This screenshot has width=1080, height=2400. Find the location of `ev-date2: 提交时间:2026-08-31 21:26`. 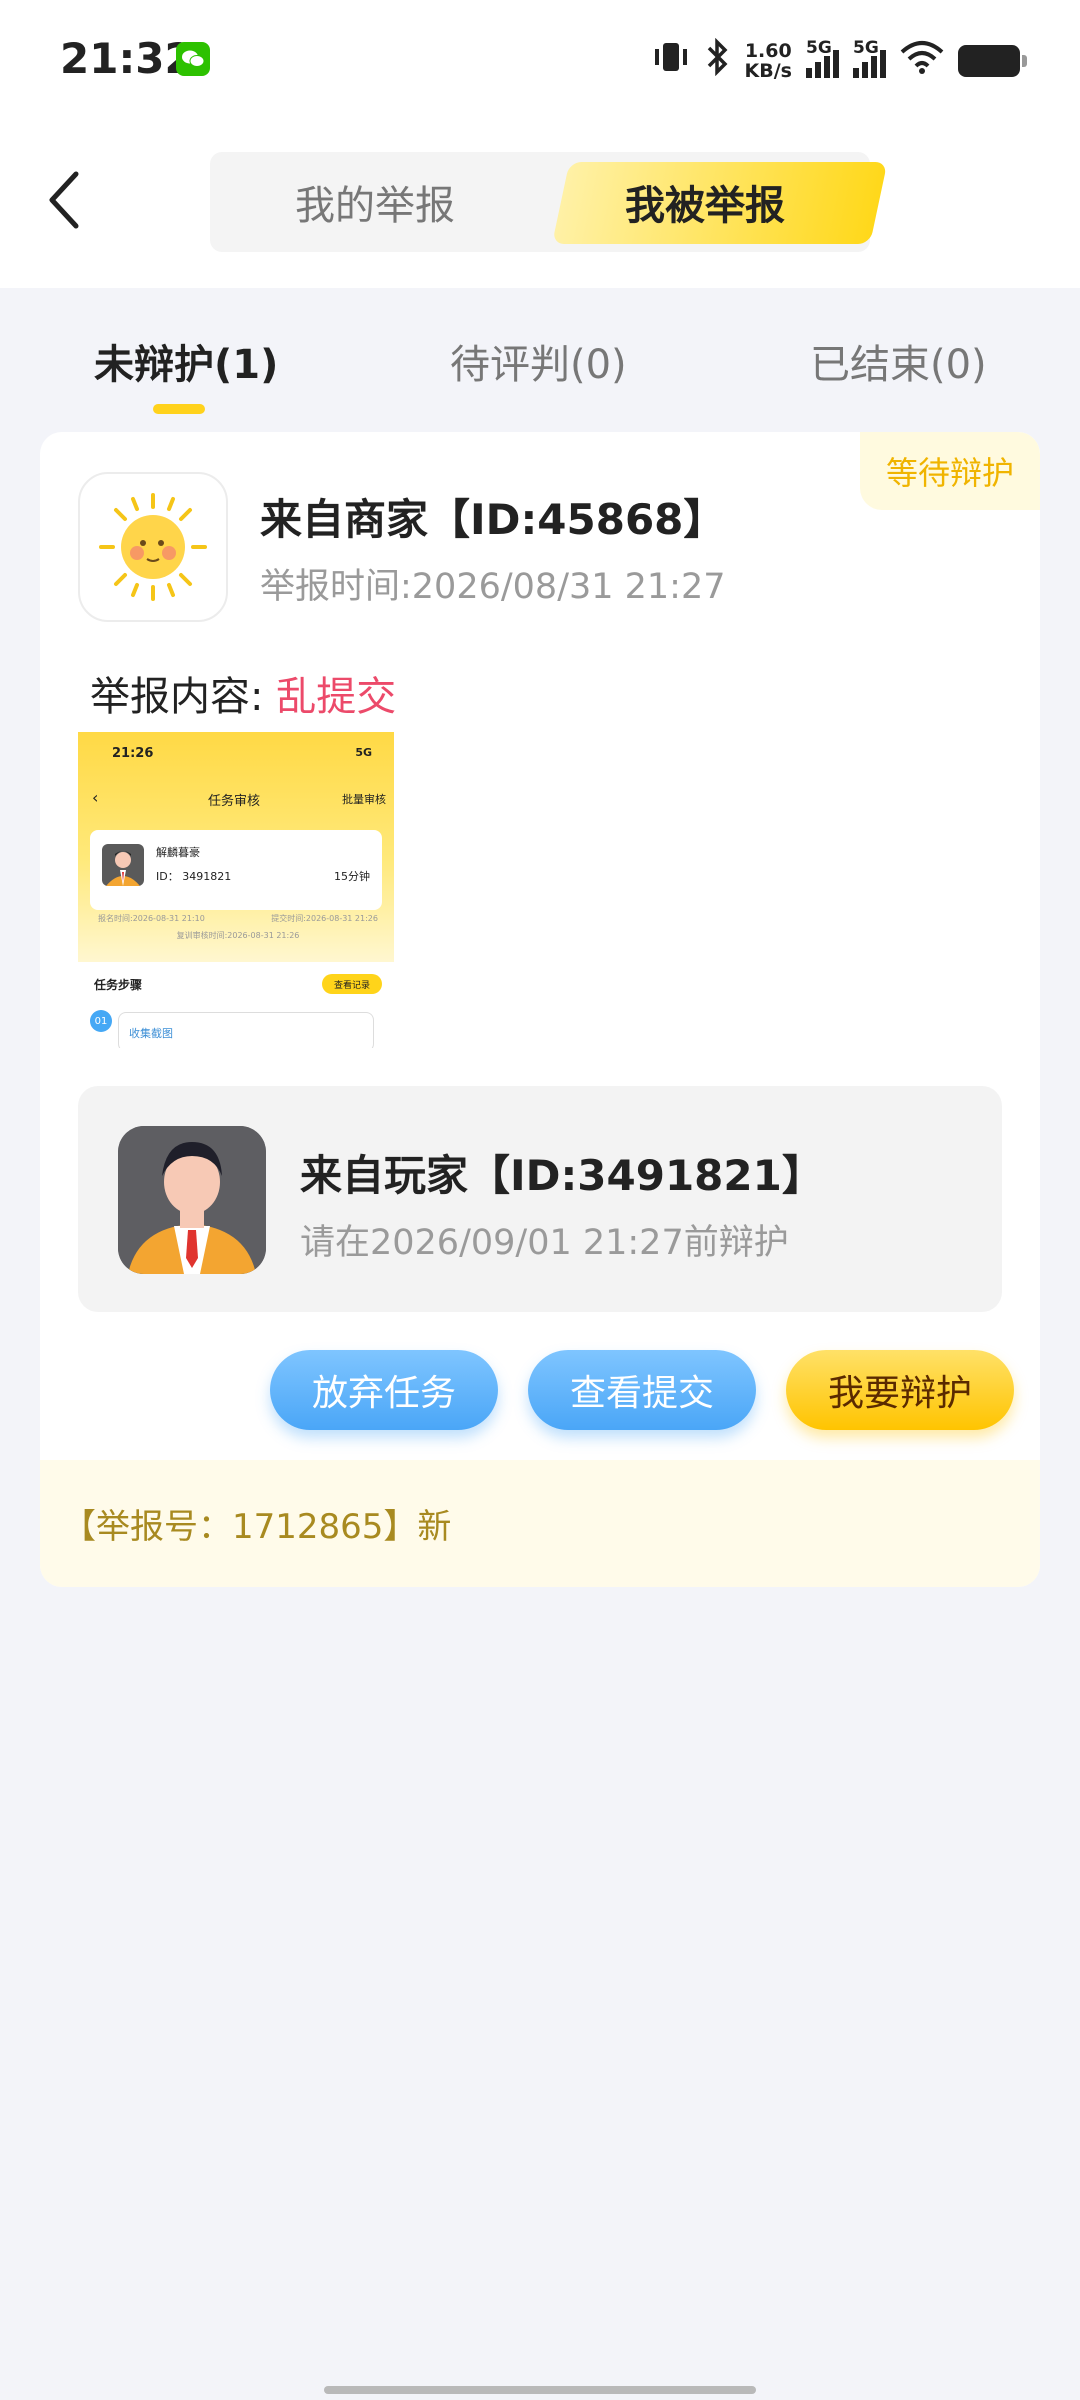

ev-date2: 提交时间:2026-08-31 21:26 is located at coordinates (324, 918).